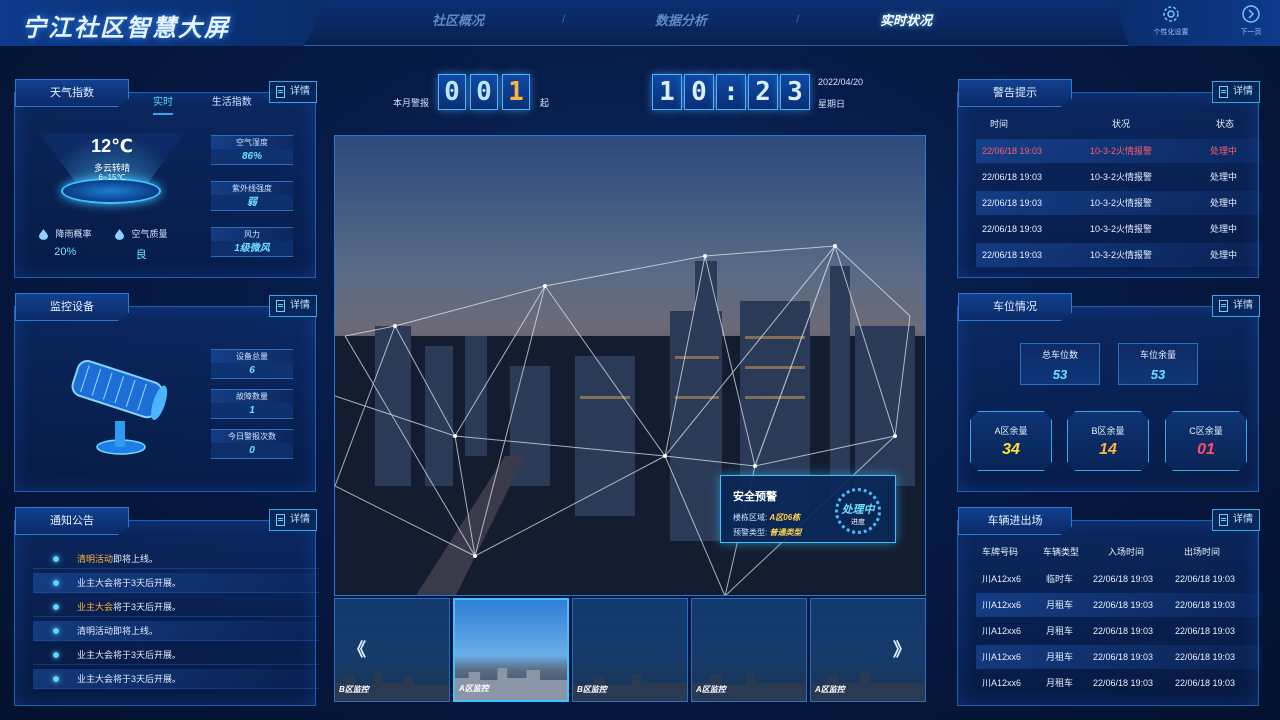 This screenshot has width=1280, height=720. What do you see at coordinates (1121, 229) in the screenshot?
I see `warning-event: 10-3-2火情报警` at bounding box center [1121, 229].